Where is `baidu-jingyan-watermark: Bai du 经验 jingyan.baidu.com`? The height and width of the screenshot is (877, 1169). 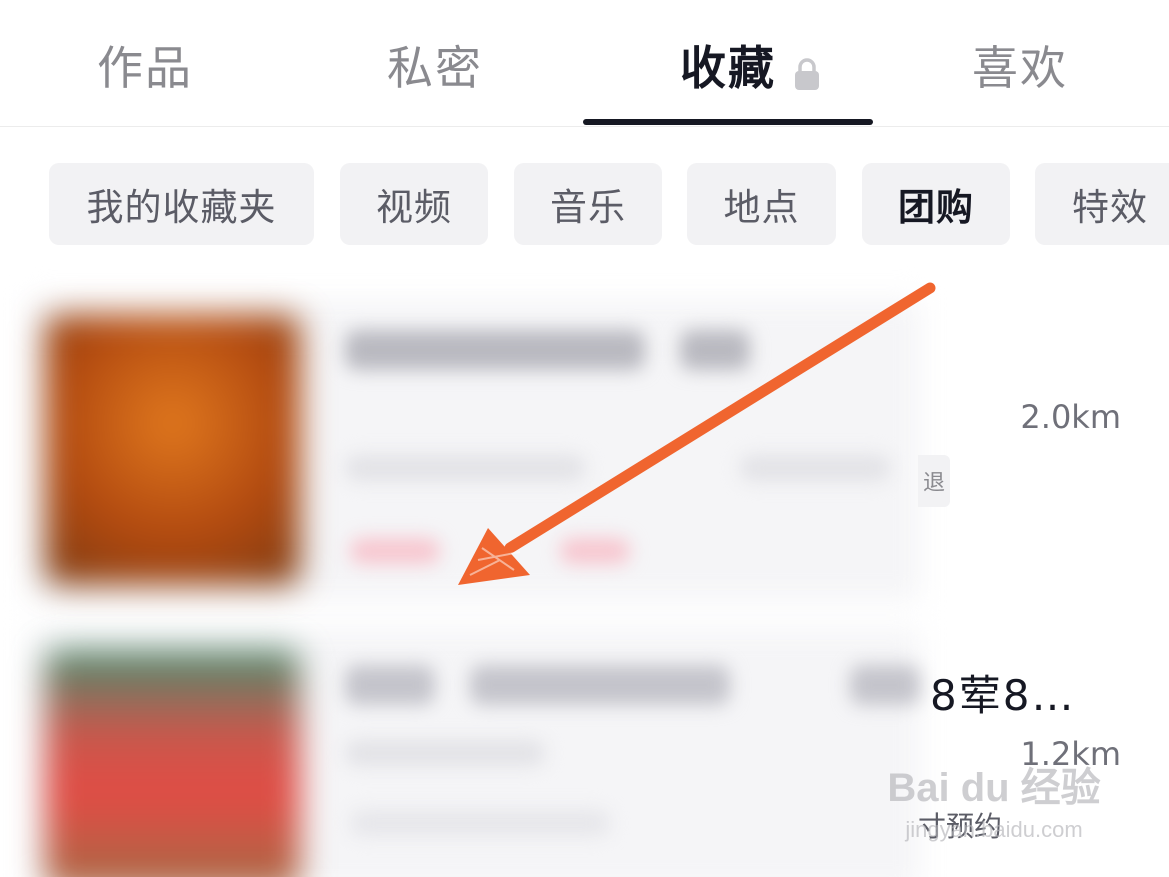 baidu-jingyan-watermark: Bai du 经验 jingyan.baidu.com is located at coordinates (994, 799).